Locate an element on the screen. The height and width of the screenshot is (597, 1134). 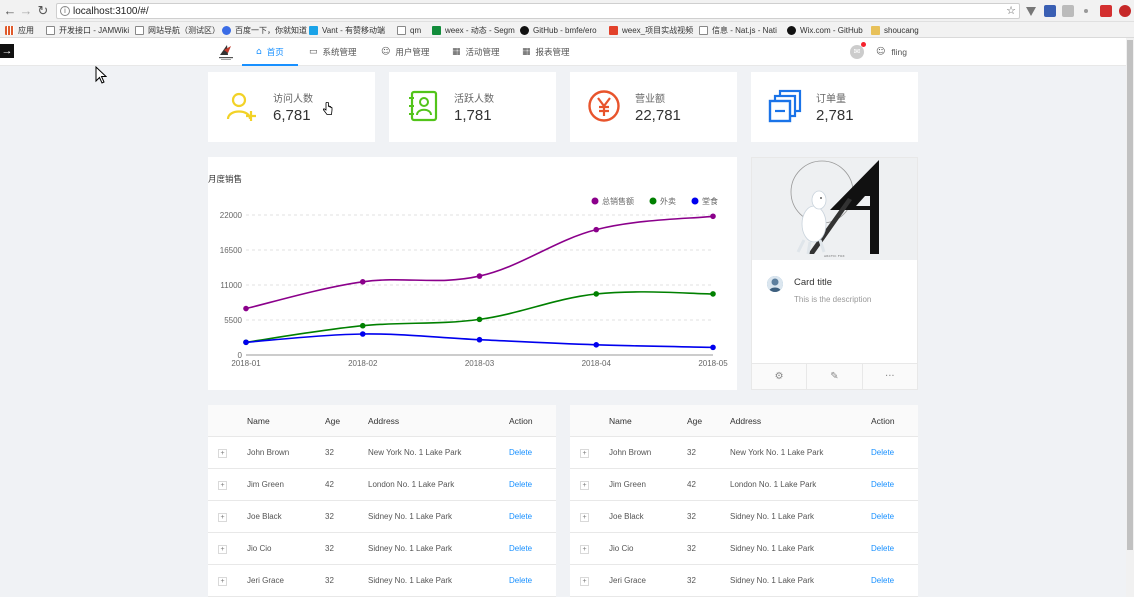
hand-pointer-icon is located at coordinates (328, 108).